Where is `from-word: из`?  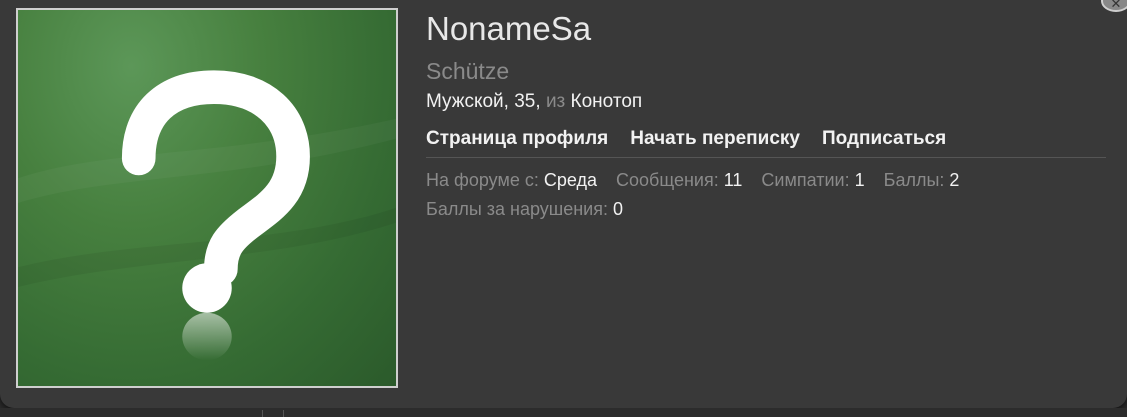
from-word: из is located at coordinates (555, 101).